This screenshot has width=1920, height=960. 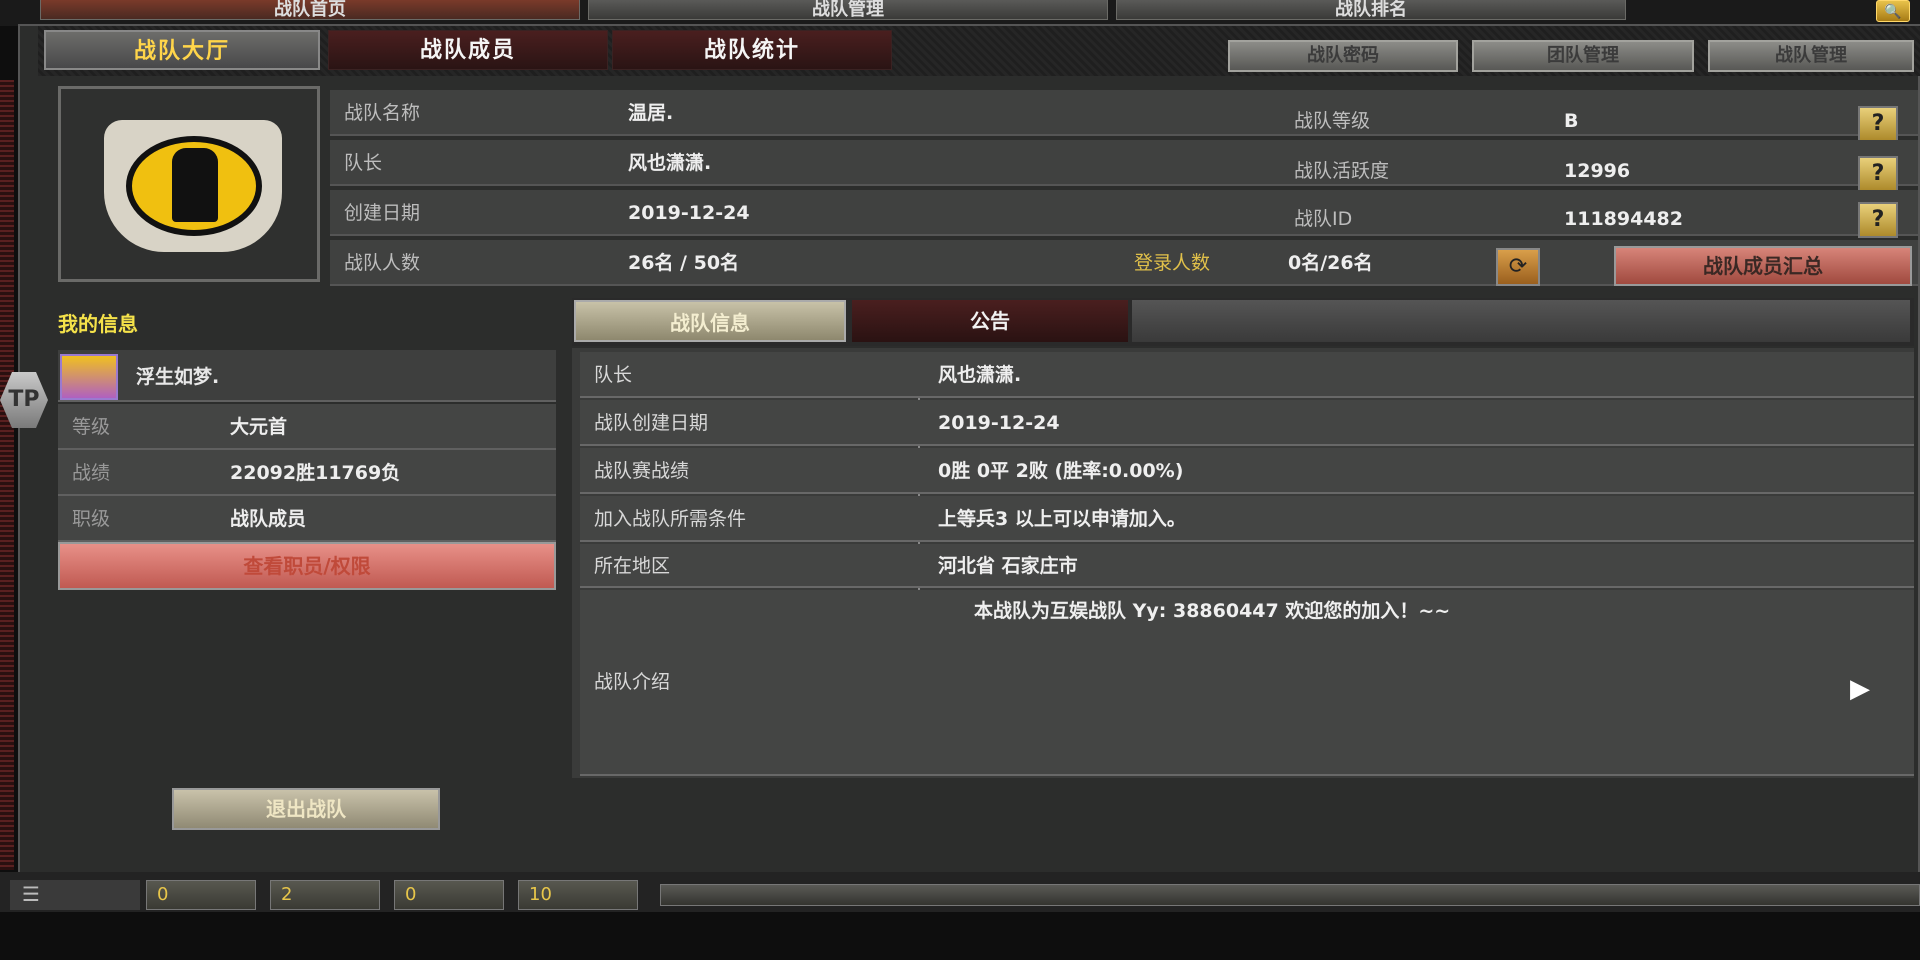 I want to click on menu-icon: ☰, so click(x=75, y=895).